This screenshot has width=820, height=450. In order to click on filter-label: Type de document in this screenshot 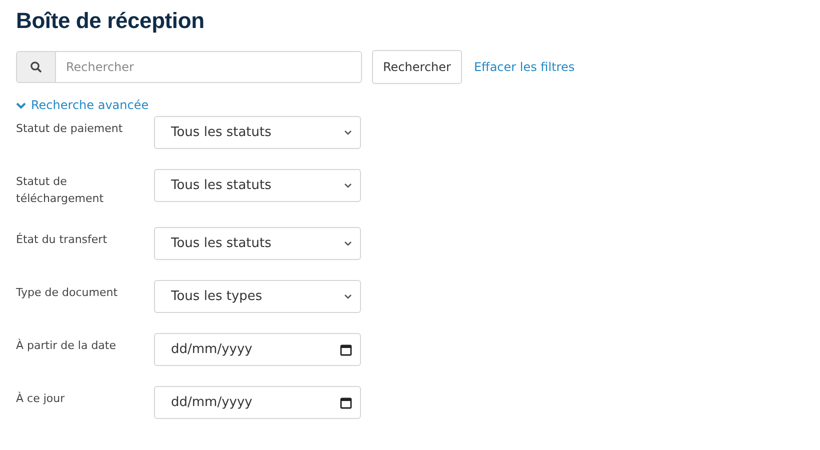, I will do `click(67, 293)`.